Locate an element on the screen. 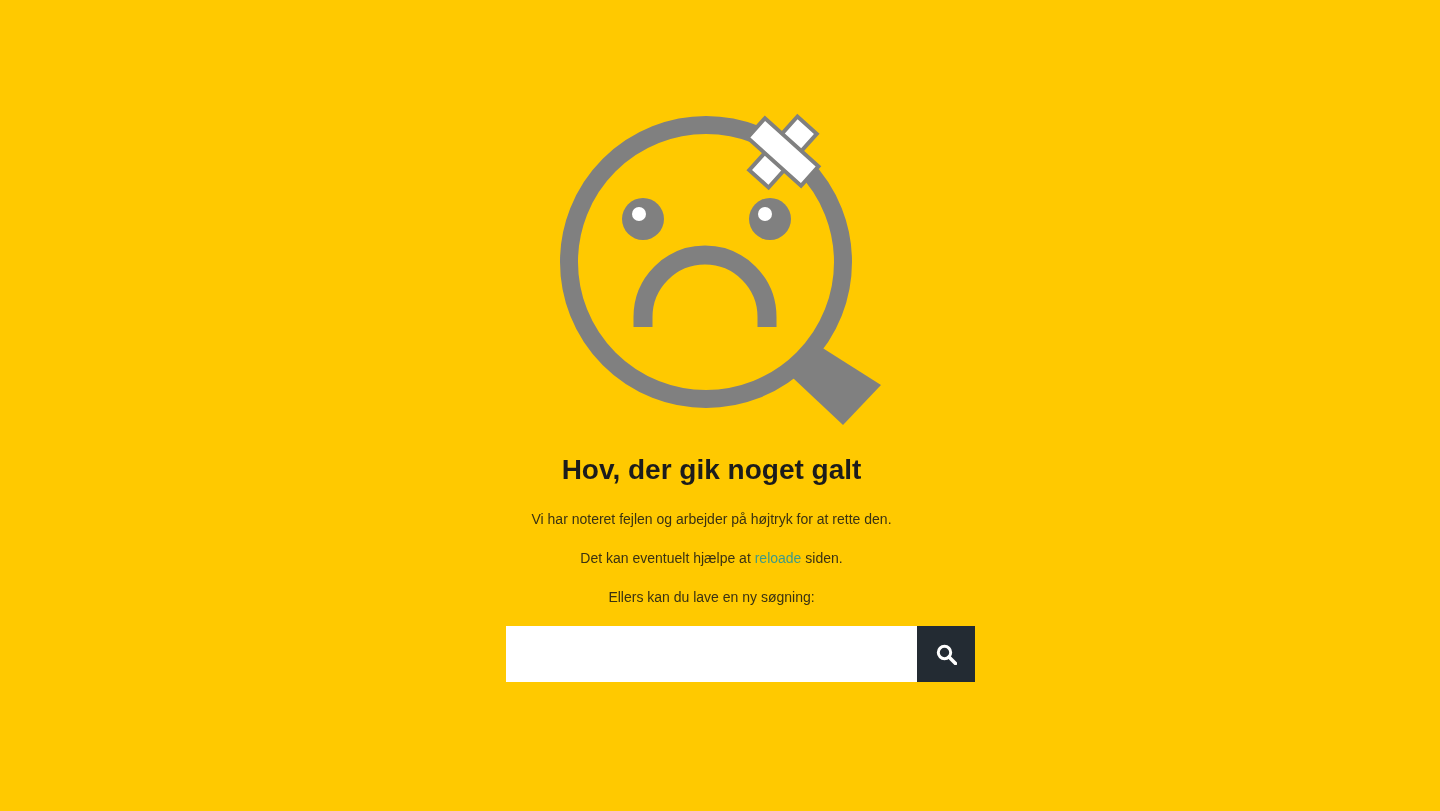  message-text: Det kan eventuelt hjælpe at reloade siden. is located at coordinates (711, 558).